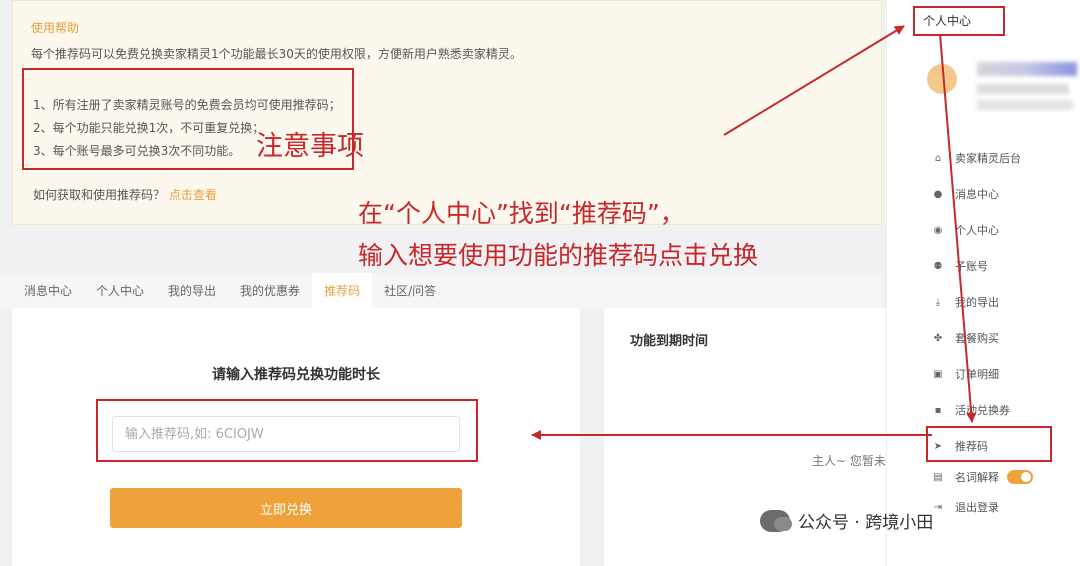  Describe the element at coordinates (776, 520) in the screenshot. I see `wechat-icon` at that location.